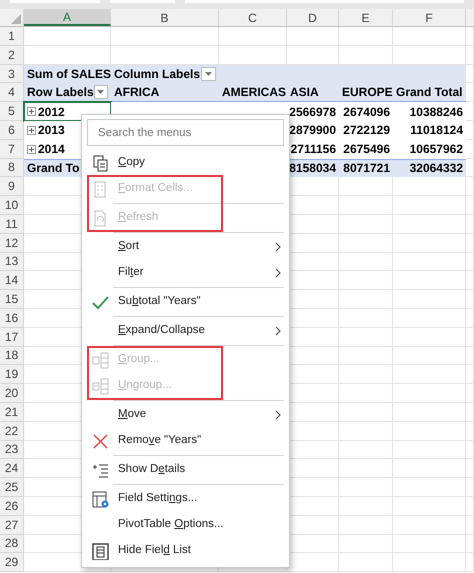 The width and height of the screenshot is (474, 573). What do you see at coordinates (12, 431) in the screenshot?
I see `row-header: 22` at bounding box center [12, 431].